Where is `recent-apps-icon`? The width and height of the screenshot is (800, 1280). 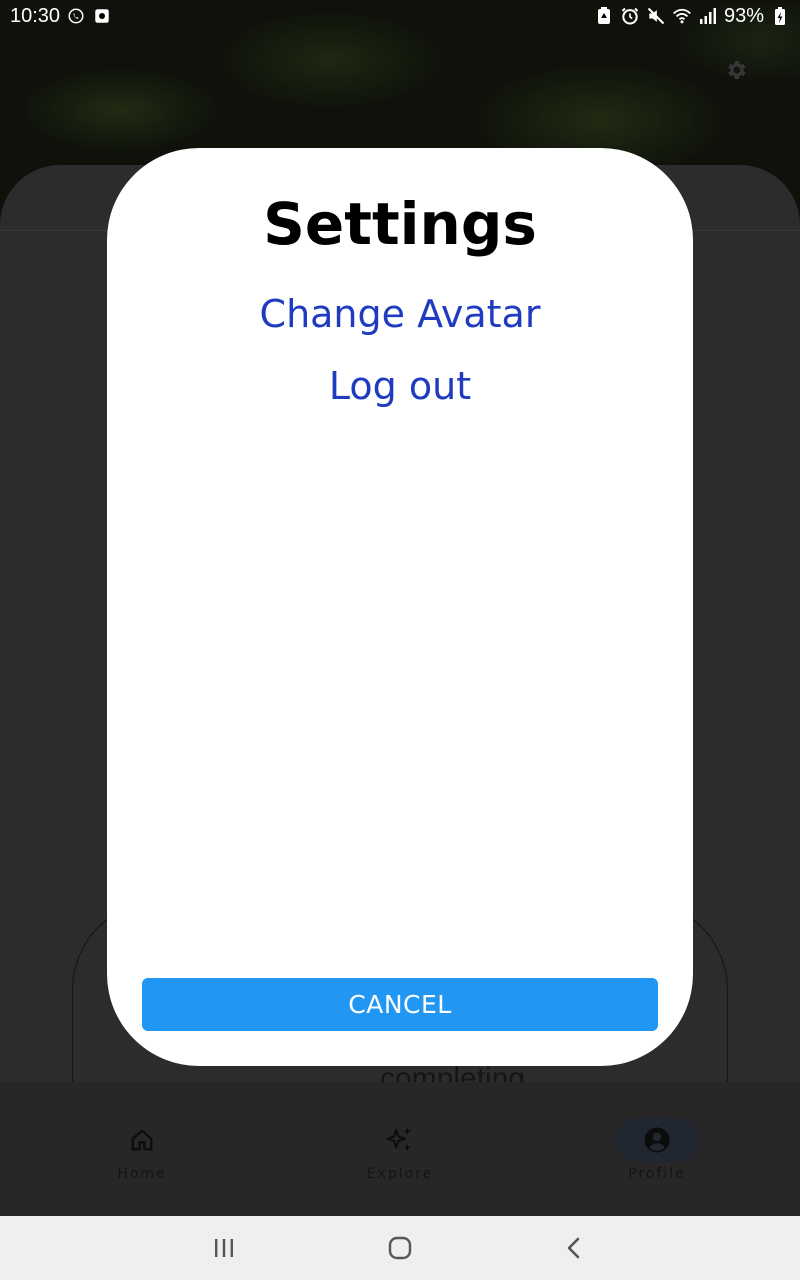
recent-apps-icon is located at coordinates (224, 1248).